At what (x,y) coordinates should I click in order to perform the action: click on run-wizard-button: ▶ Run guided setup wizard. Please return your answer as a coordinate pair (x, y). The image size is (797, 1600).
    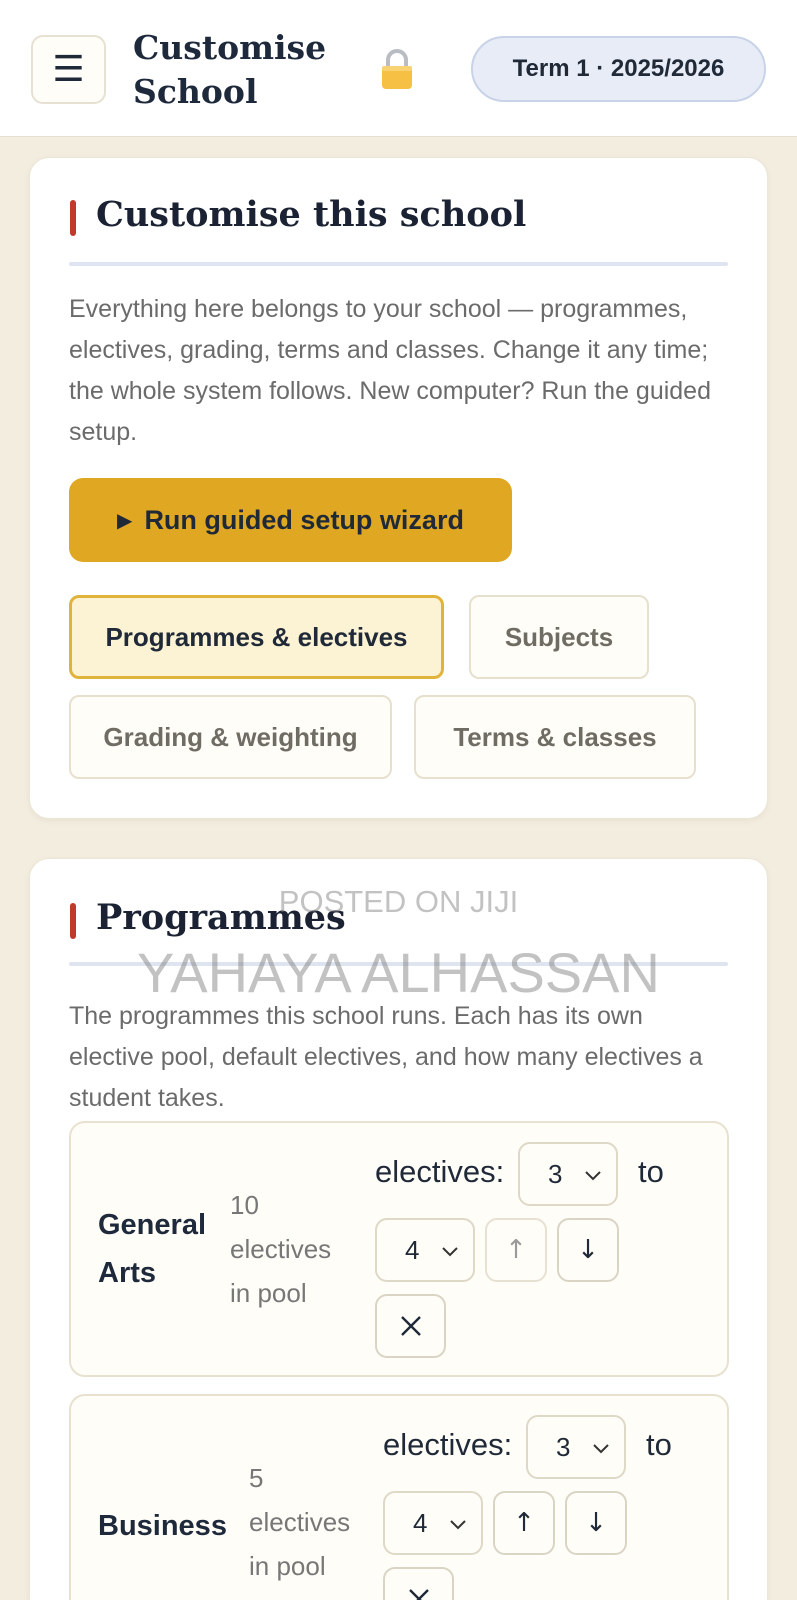
    Looking at the image, I should click on (290, 520).